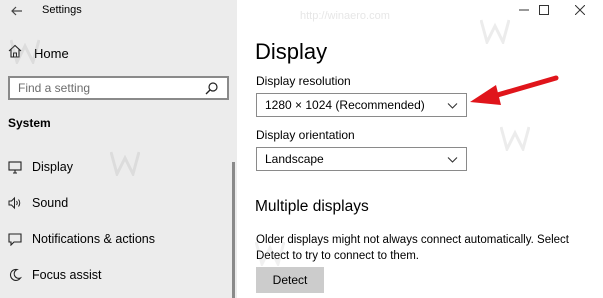 The height and width of the screenshot is (298, 603). Describe the element at coordinates (29, 123) in the screenshot. I see `section-heading-system: System` at that location.